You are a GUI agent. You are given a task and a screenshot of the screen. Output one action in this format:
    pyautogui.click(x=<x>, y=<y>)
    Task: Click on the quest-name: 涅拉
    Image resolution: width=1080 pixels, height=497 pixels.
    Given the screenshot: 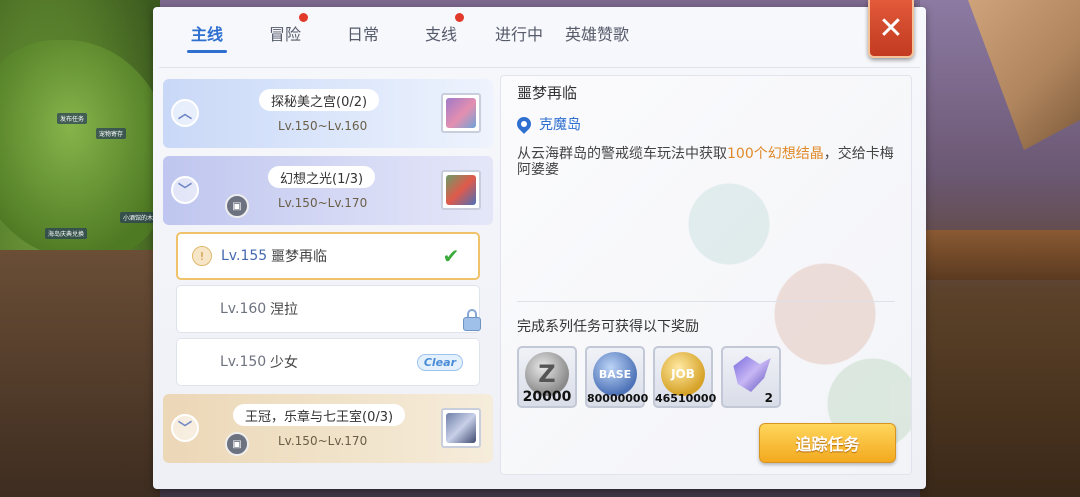 What is the action you would take?
    pyautogui.click(x=284, y=310)
    